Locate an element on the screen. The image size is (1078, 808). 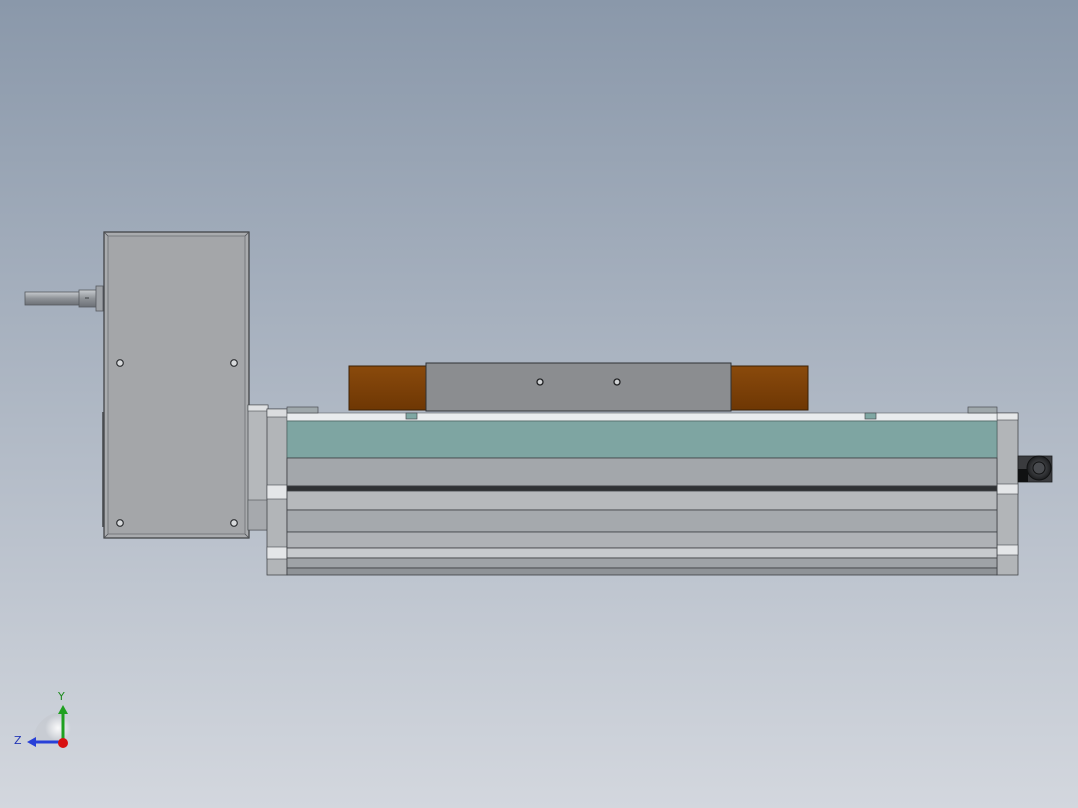
carriage-end-block-left is located at coordinates (387, 388).